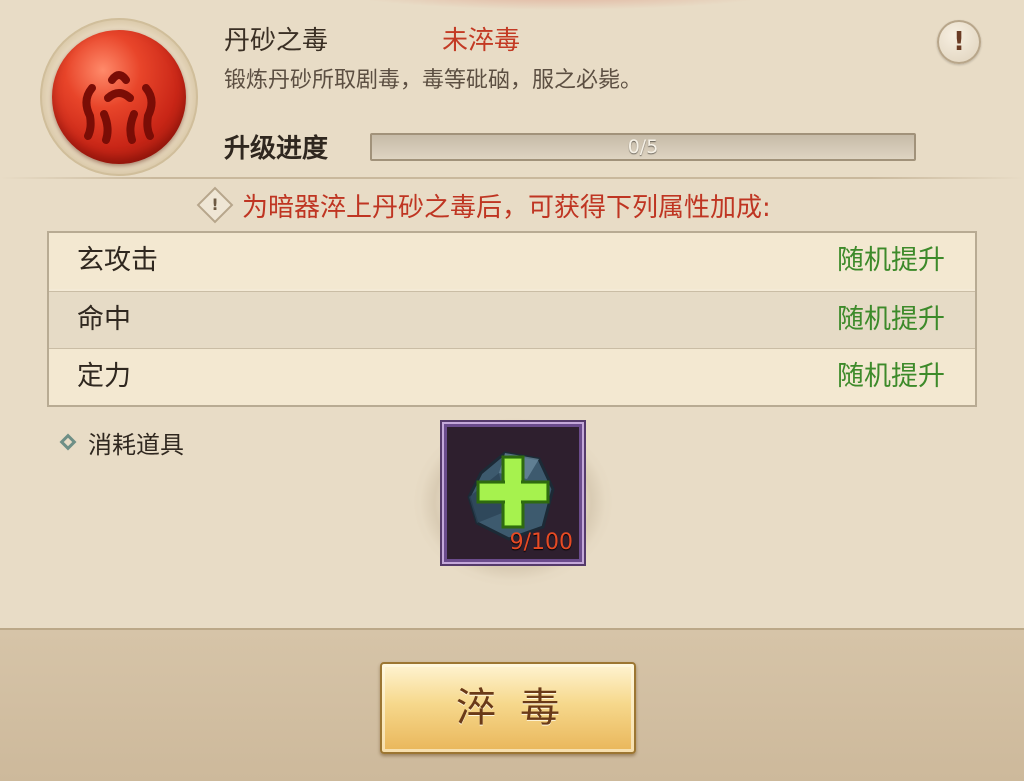 This screenshot has height=781, width=1024. Describe the element at coordinates (513, 493) in the screenshot. I see `consumable-item-slot: 9/100` at that location.